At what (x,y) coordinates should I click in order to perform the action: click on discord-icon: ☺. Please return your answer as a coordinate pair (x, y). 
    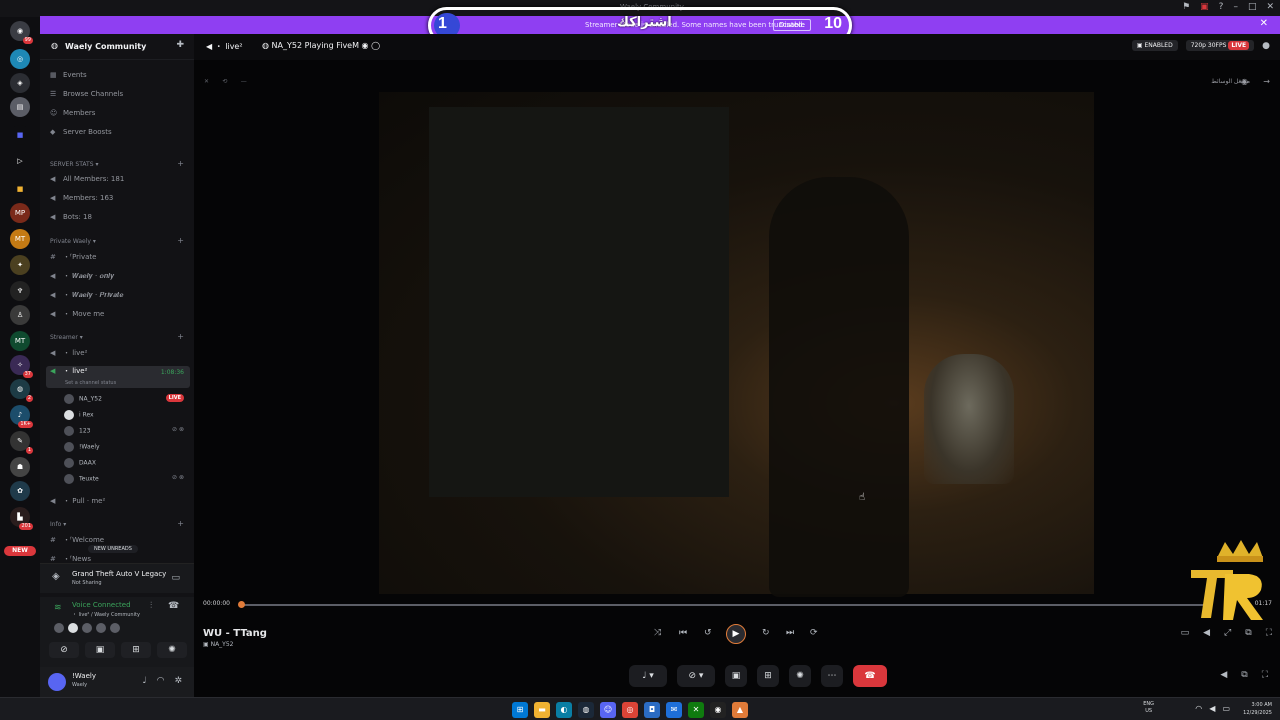
    Looking at the image, I should click on (608, 710).